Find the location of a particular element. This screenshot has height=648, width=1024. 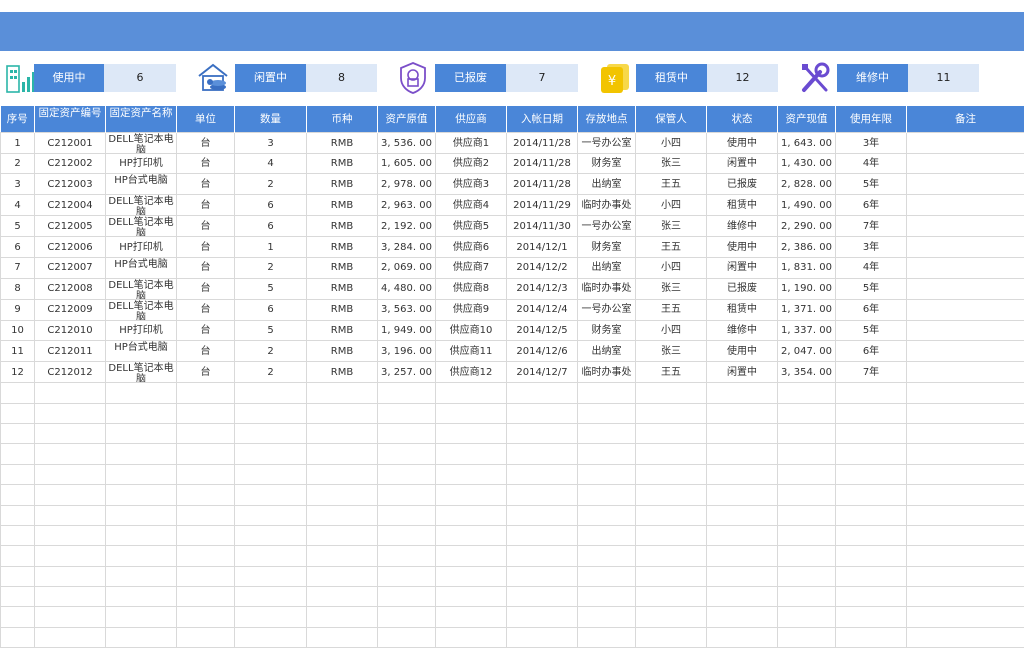

table-cell-asset-name: HP台式电脑 is located at coordinates (141, 184).